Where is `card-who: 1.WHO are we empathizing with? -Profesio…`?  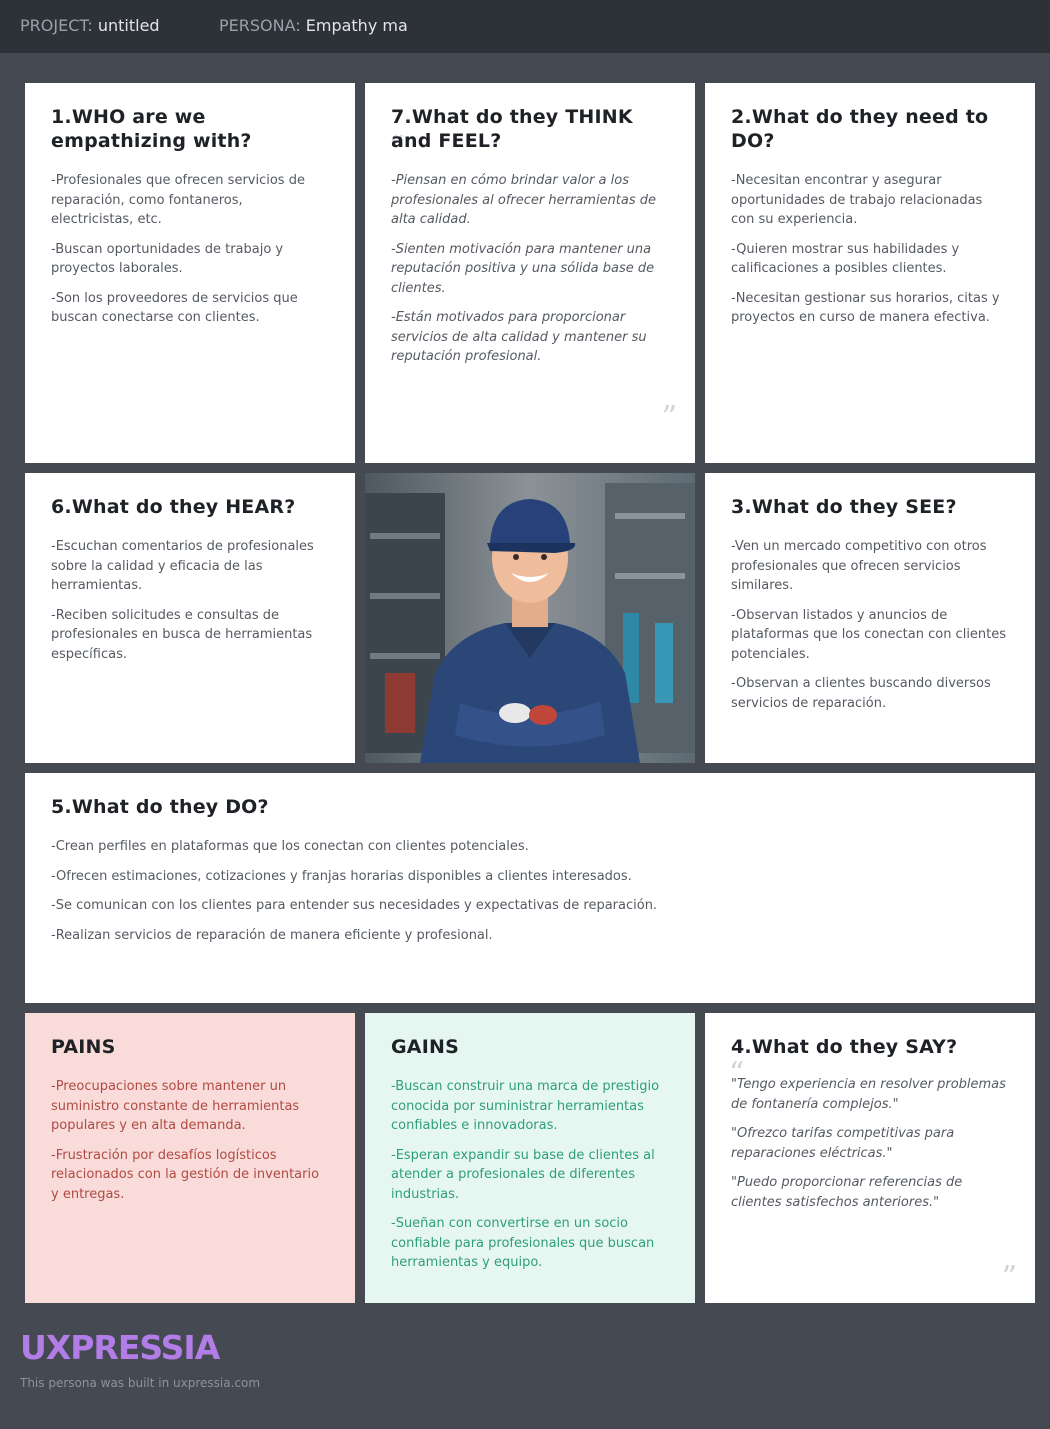 card-who: 1.WHO are we empathizing with? -Profesio… is located at coordinates (190, 273).